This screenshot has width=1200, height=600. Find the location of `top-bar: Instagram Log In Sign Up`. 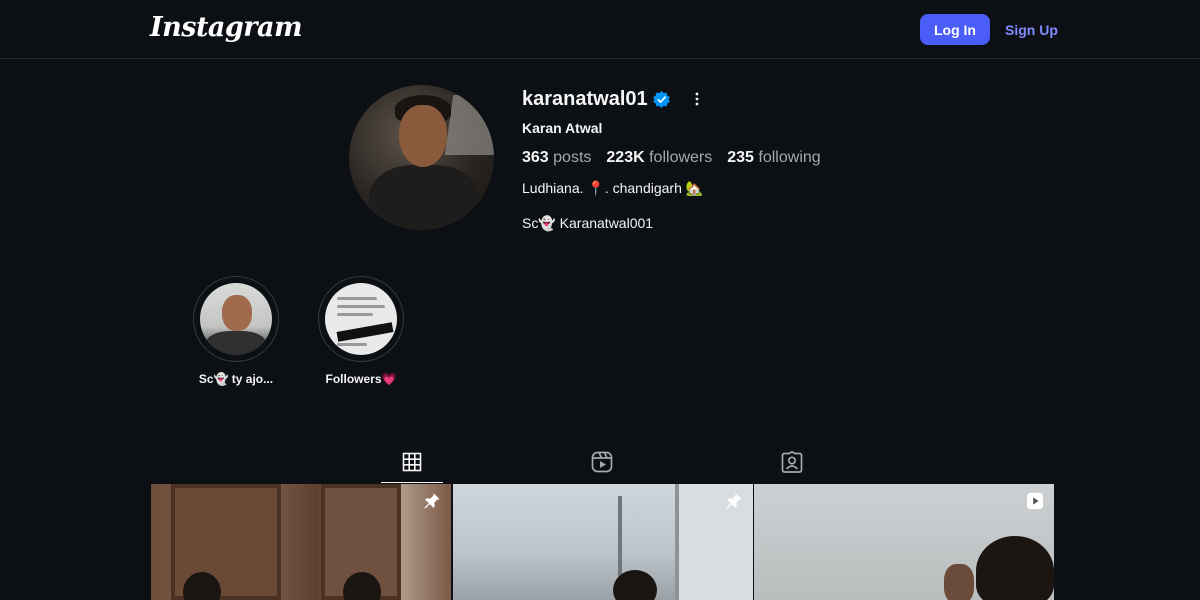

top-bar: Instagram Log In Sign Up is located at coordinates (600, 29).